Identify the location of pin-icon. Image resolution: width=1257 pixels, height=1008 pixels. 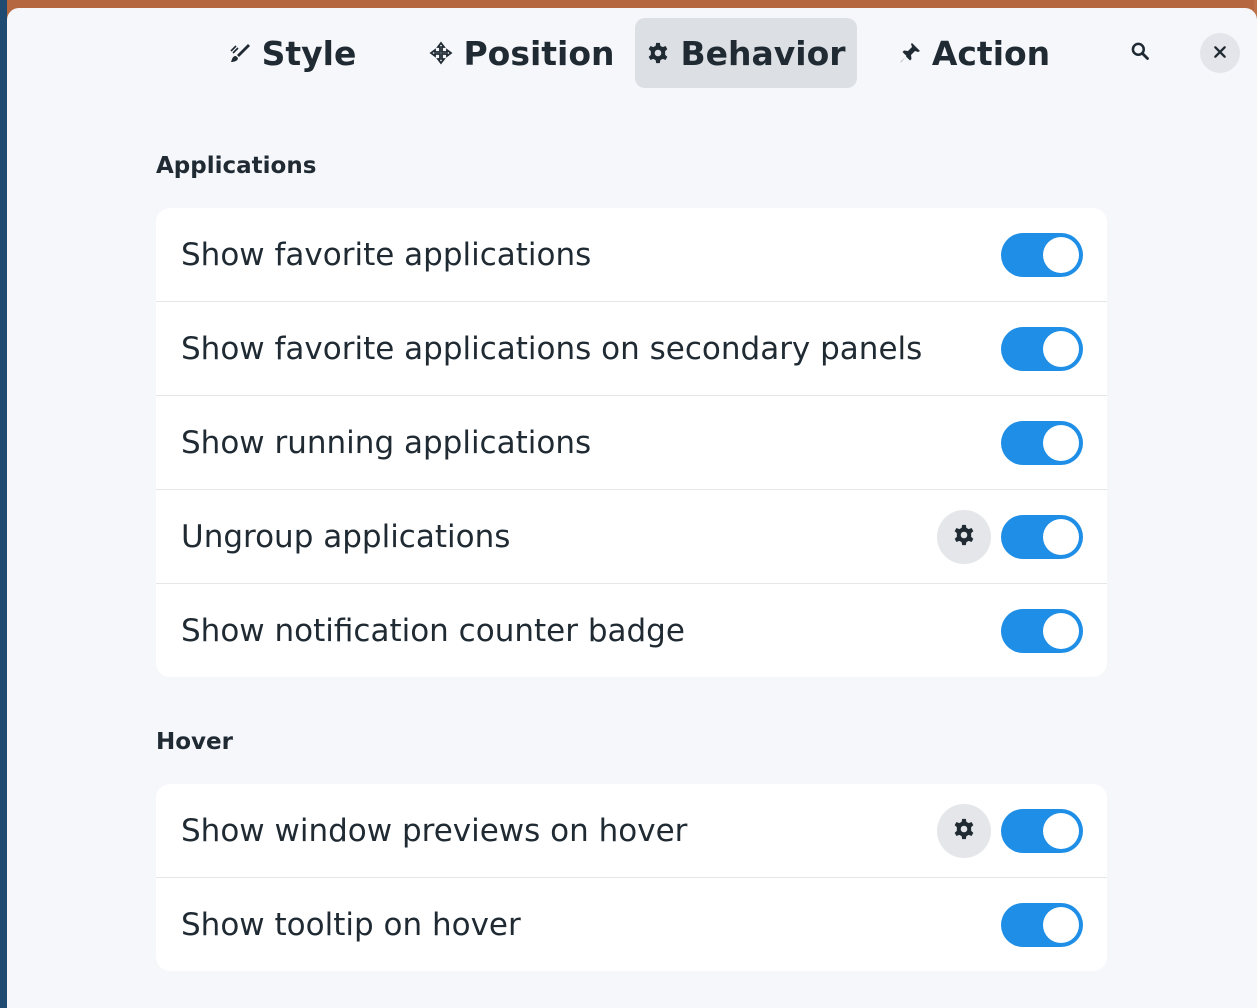
(910, 53).